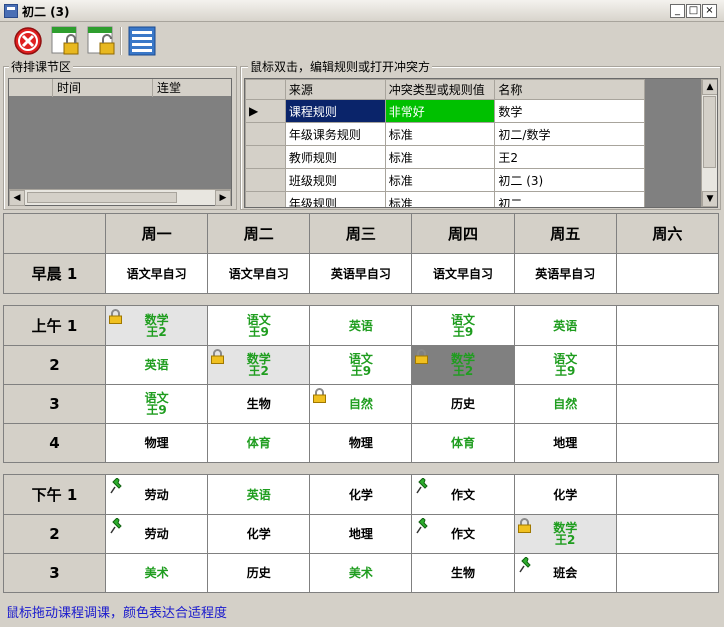 The image size is (724, 627). I want to click on scroll-down-icon: ▼, so click(709, 199).